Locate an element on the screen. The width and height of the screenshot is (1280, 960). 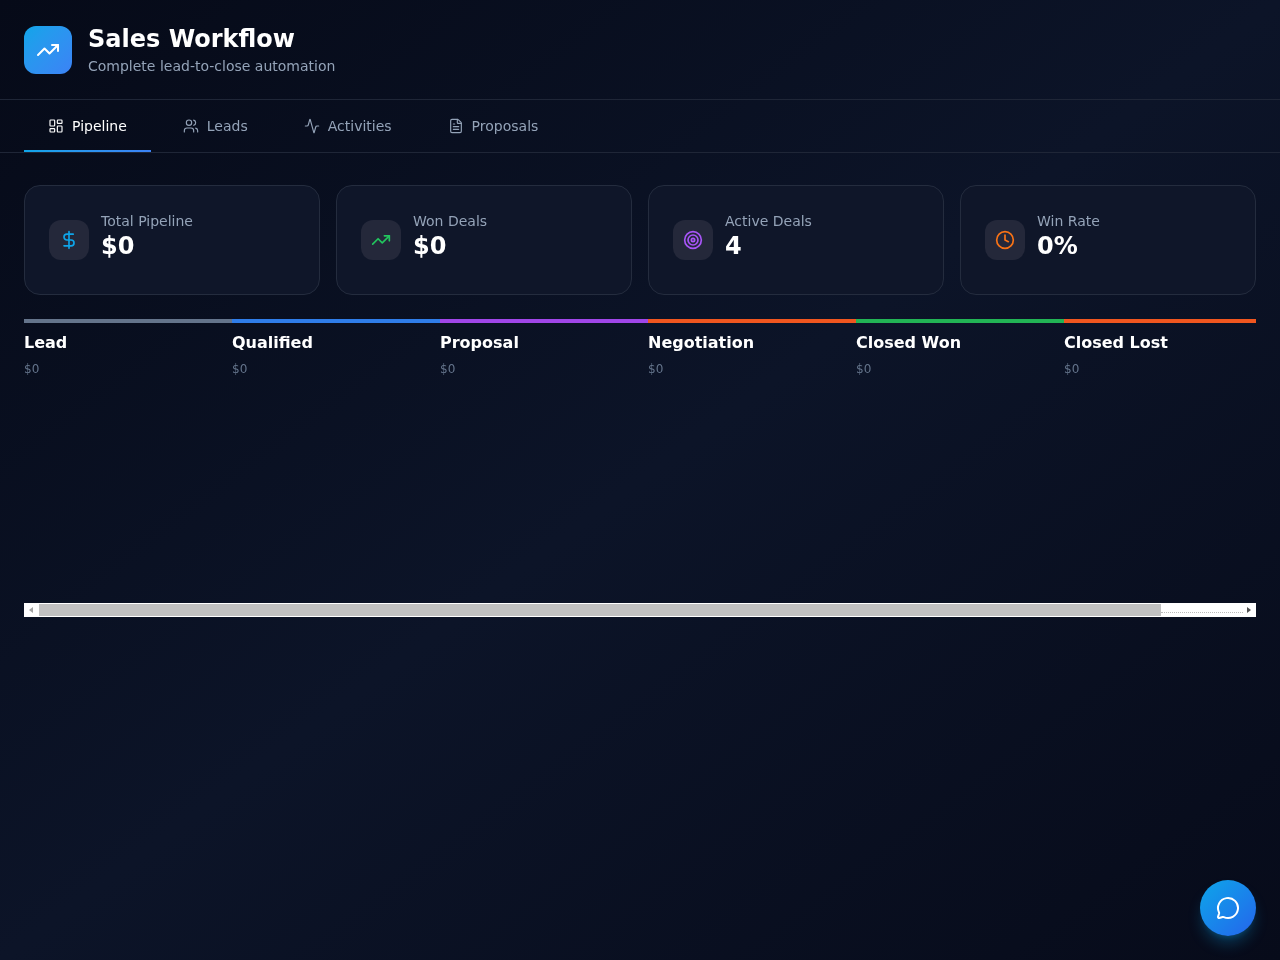
trending-up-icon is located at coordinates (381, 240).